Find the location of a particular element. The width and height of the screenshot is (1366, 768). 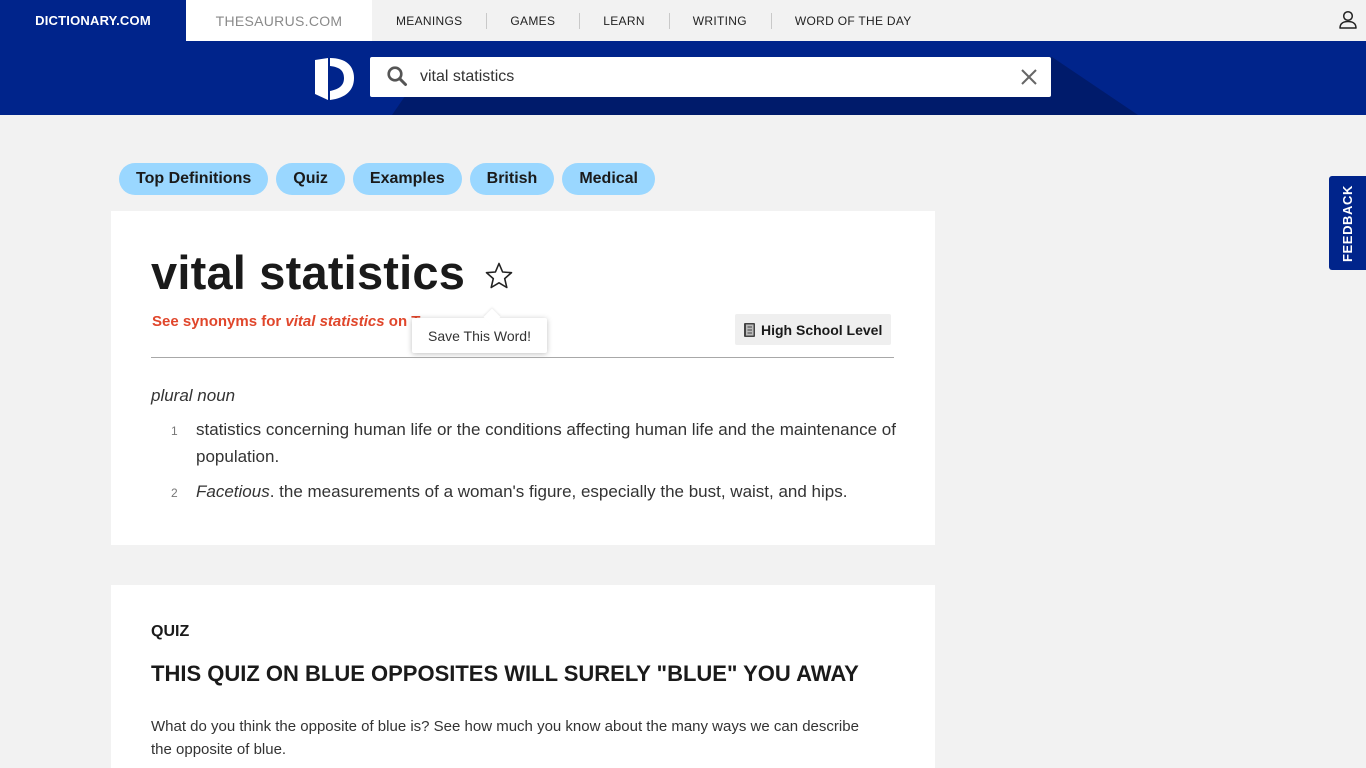

nav-link-meanings: MEANINGS is located at coordinates (429, 21).